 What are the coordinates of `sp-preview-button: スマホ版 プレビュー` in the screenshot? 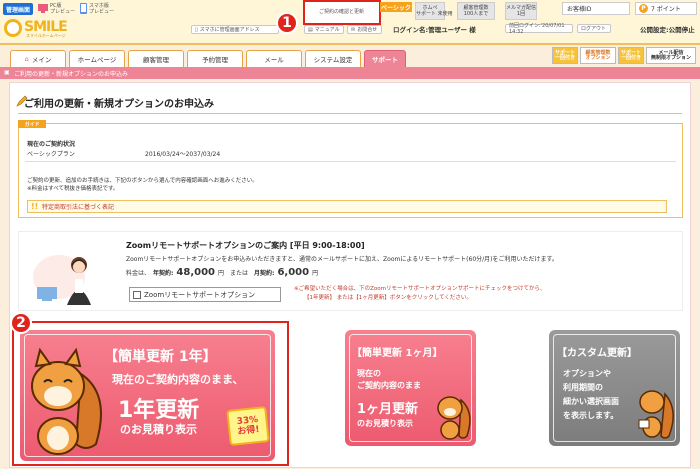 It's located at (102, 10).